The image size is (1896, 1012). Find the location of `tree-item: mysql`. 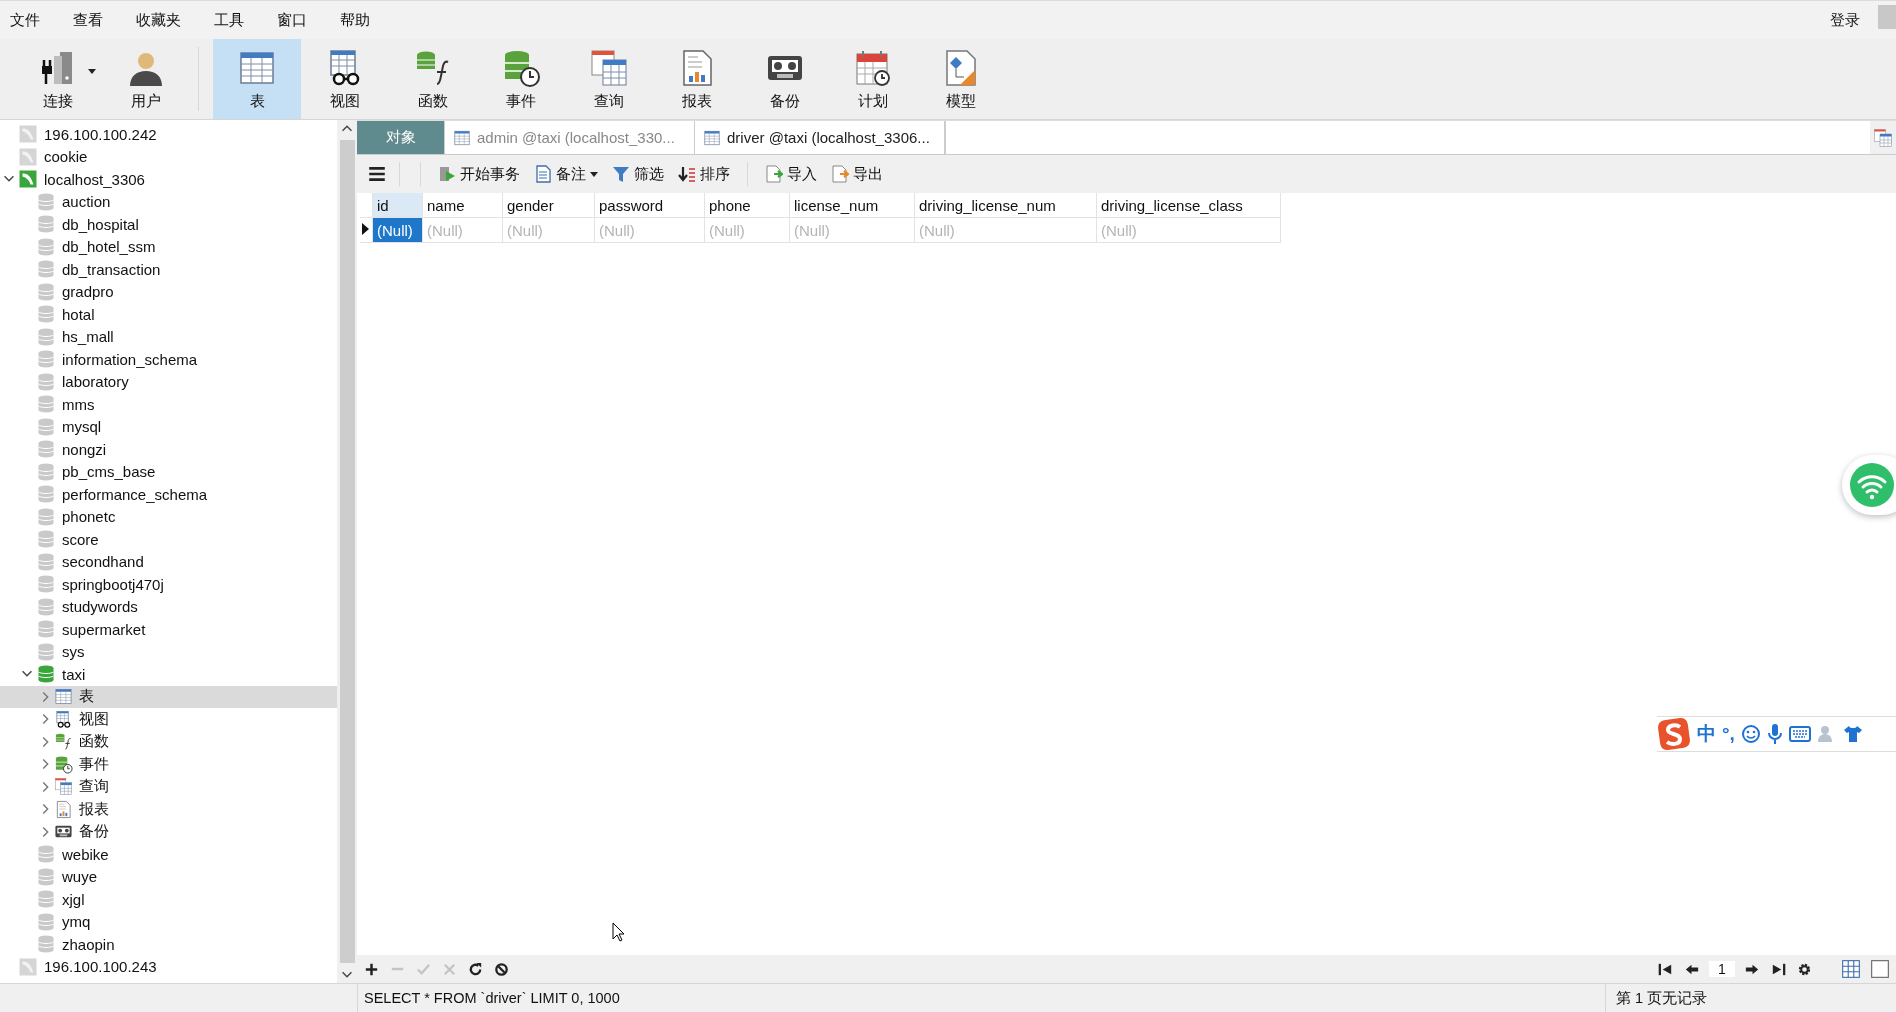

tree-item: mysql is located at coordinates (168, 426).